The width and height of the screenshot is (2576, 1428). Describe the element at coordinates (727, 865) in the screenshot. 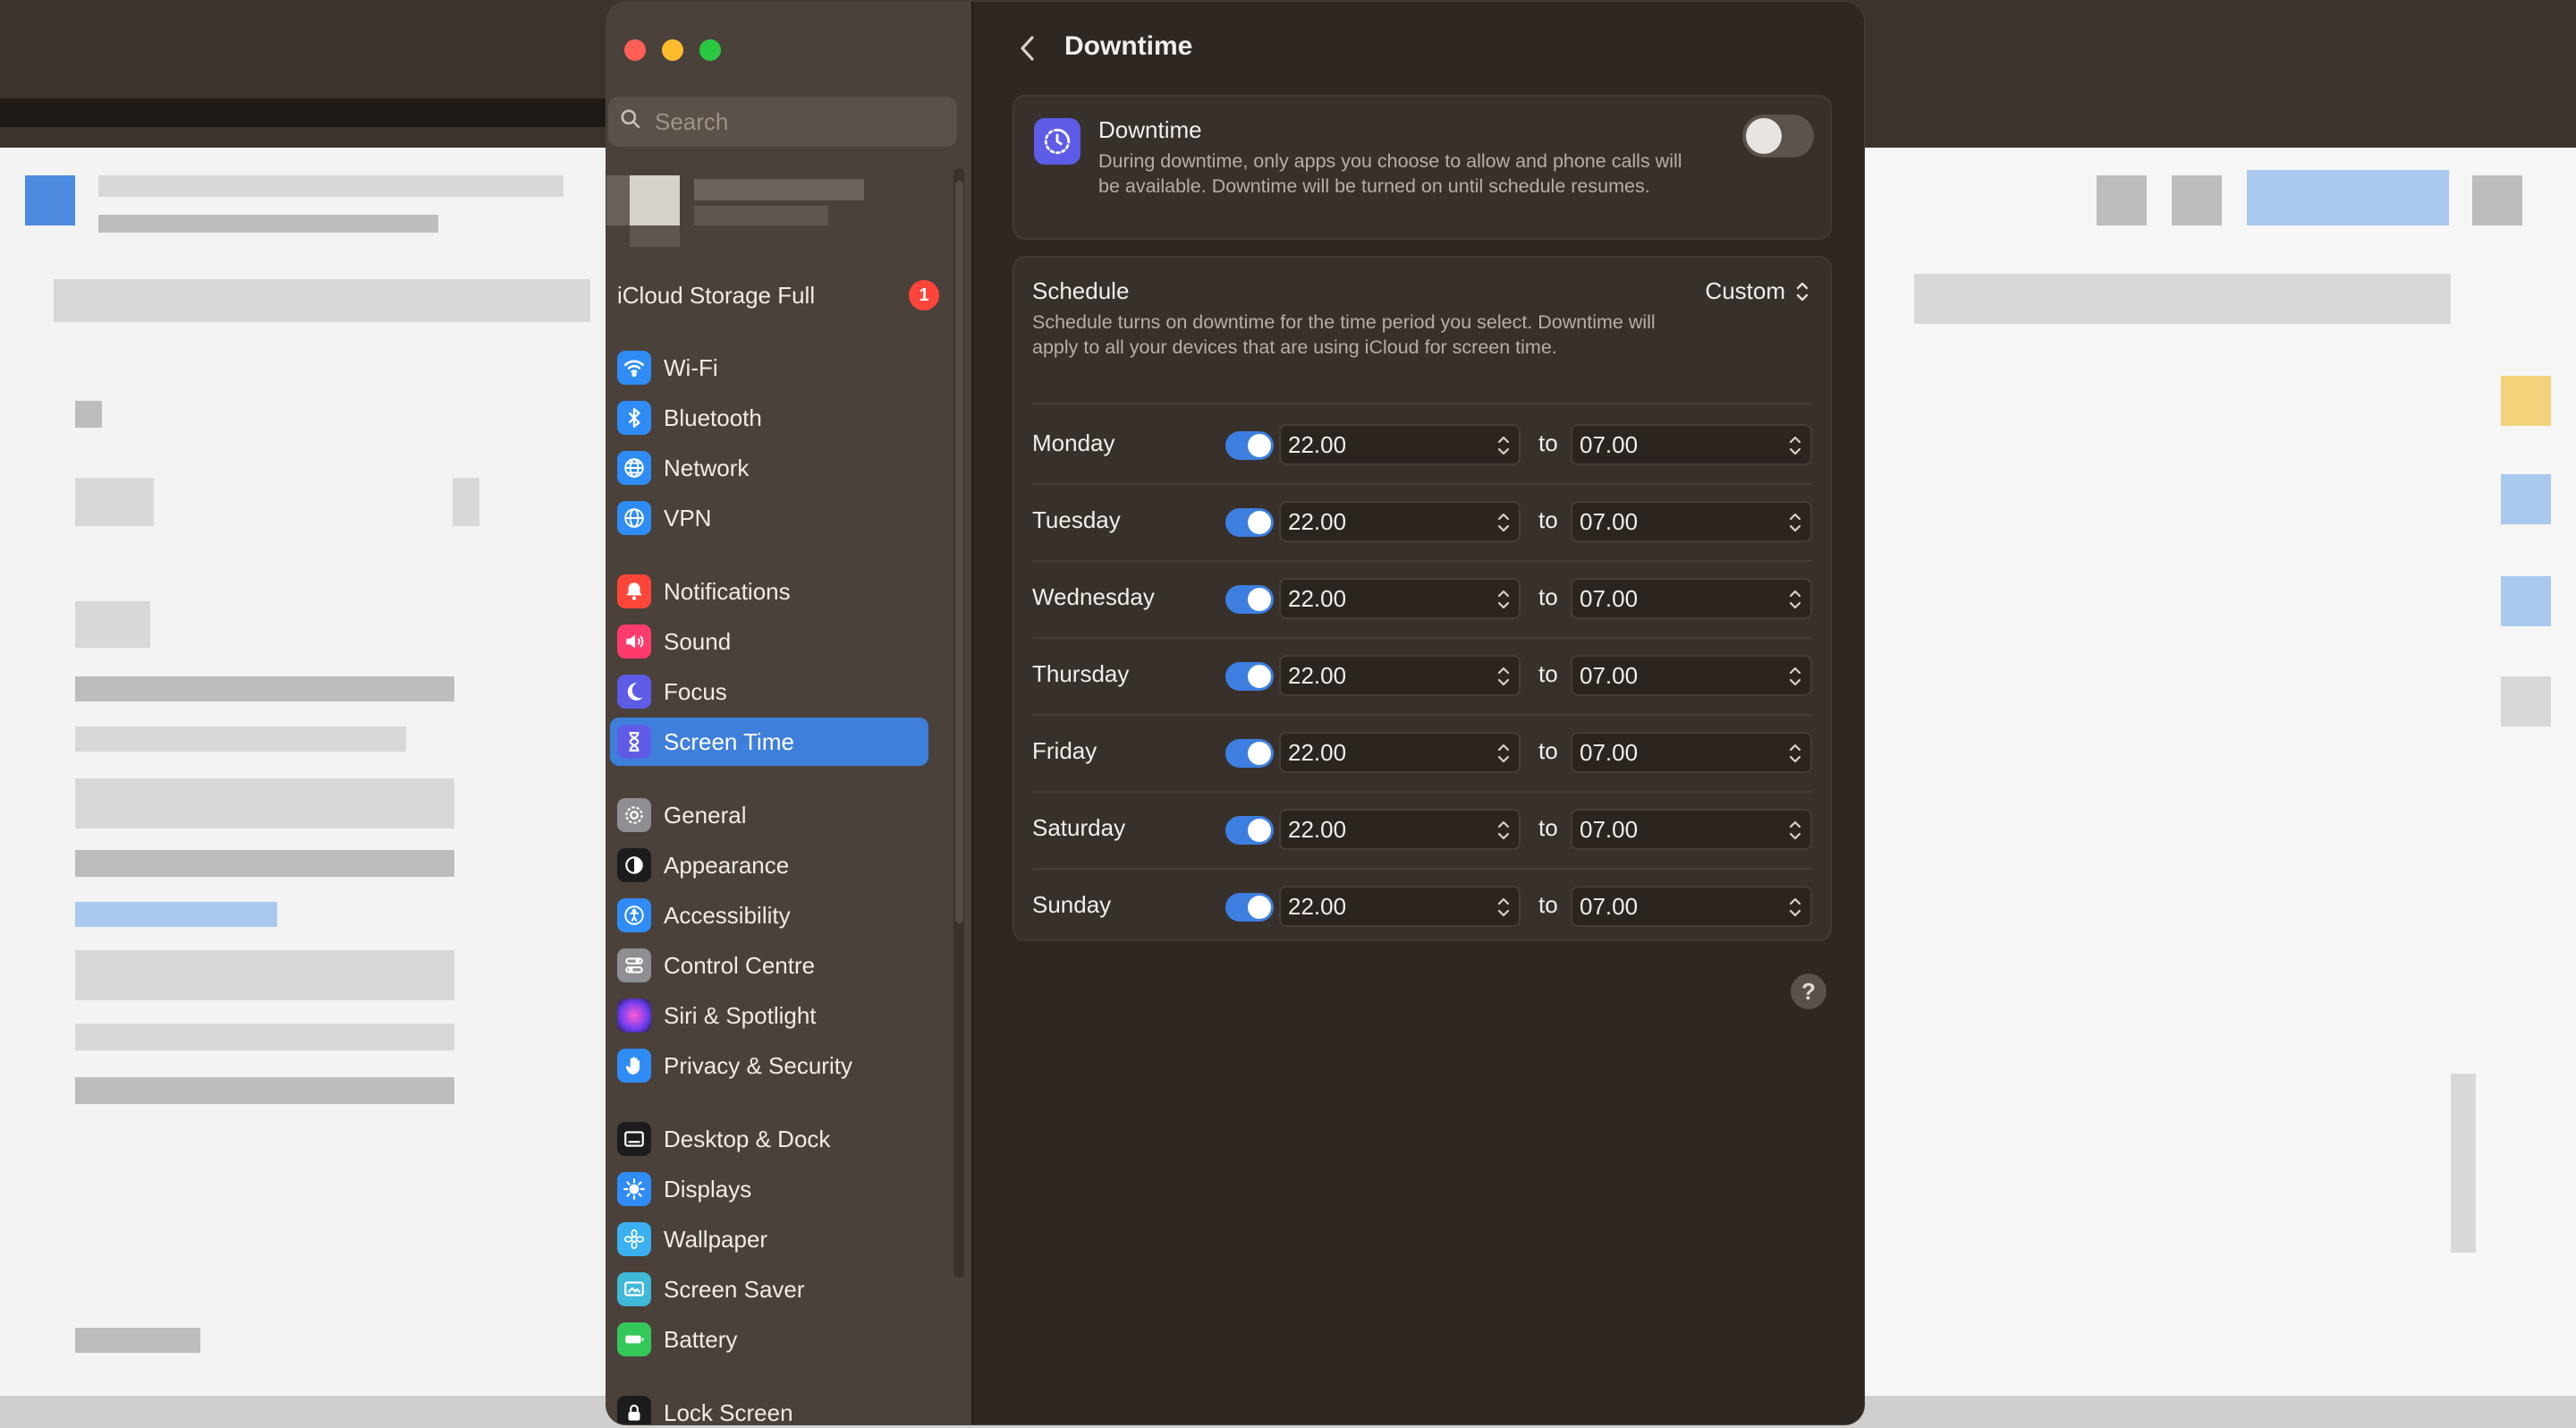

I see `sidebar-item-label: Appearance` at that location.